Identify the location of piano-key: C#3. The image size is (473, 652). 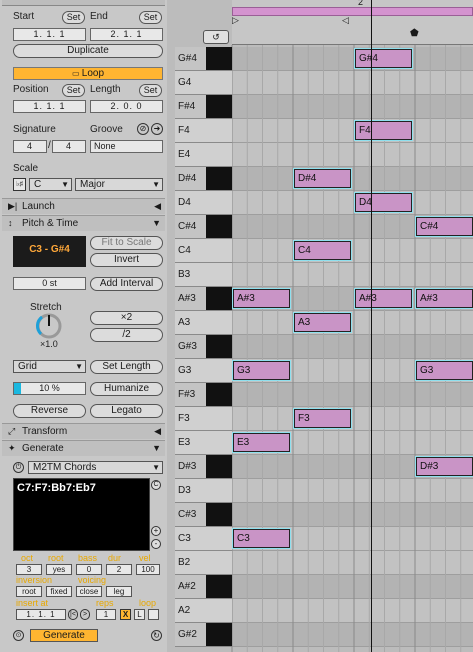
(203, 515).